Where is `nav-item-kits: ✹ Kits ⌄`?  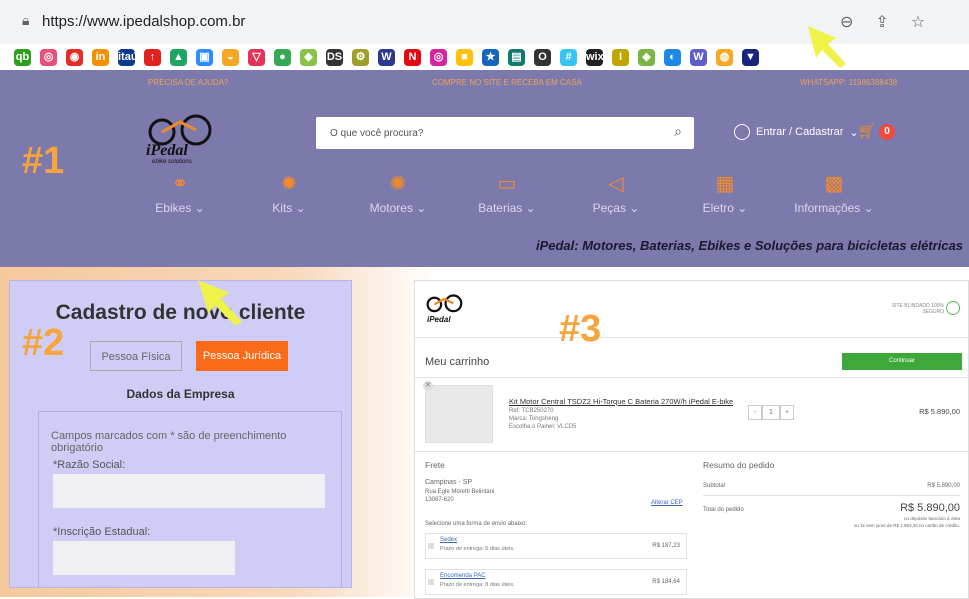 nav-item-kits: ✹ Kits ⌄ is located at coordinates (289, 193).